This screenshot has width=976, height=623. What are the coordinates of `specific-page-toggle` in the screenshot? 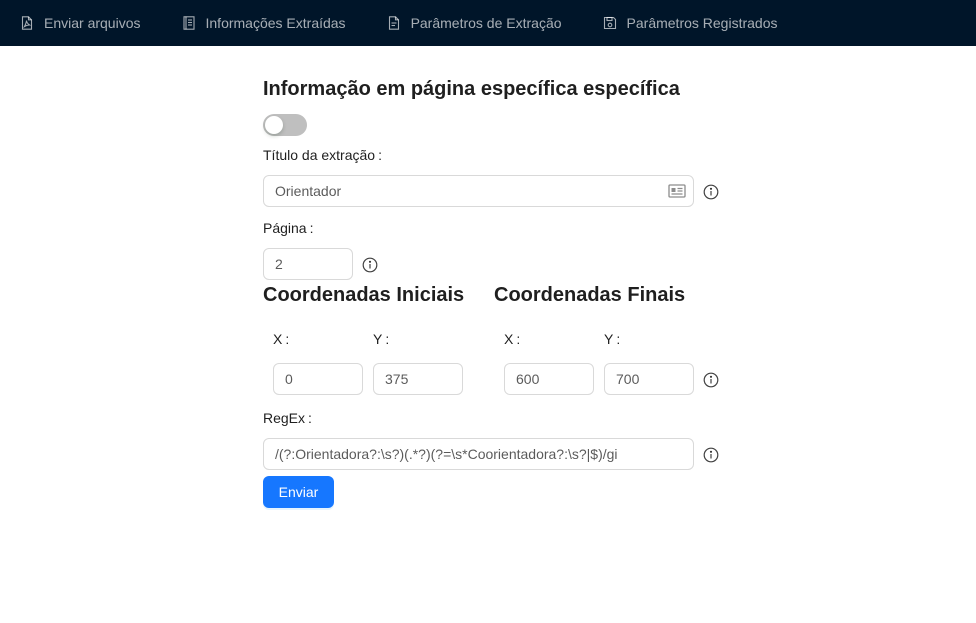 It's located at (285, 125).